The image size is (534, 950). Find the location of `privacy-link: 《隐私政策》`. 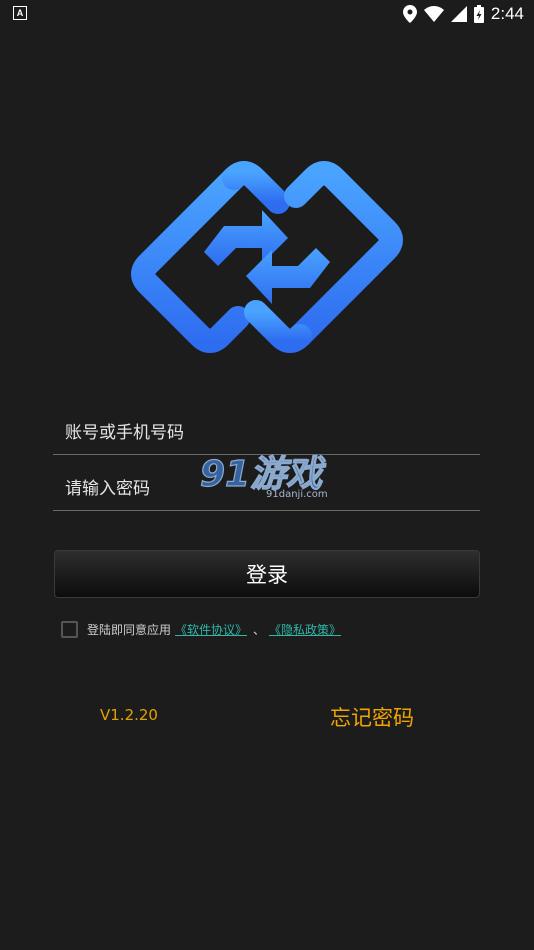

privacy-link: 《隐私政策》 is located at coordinates (305, 629).